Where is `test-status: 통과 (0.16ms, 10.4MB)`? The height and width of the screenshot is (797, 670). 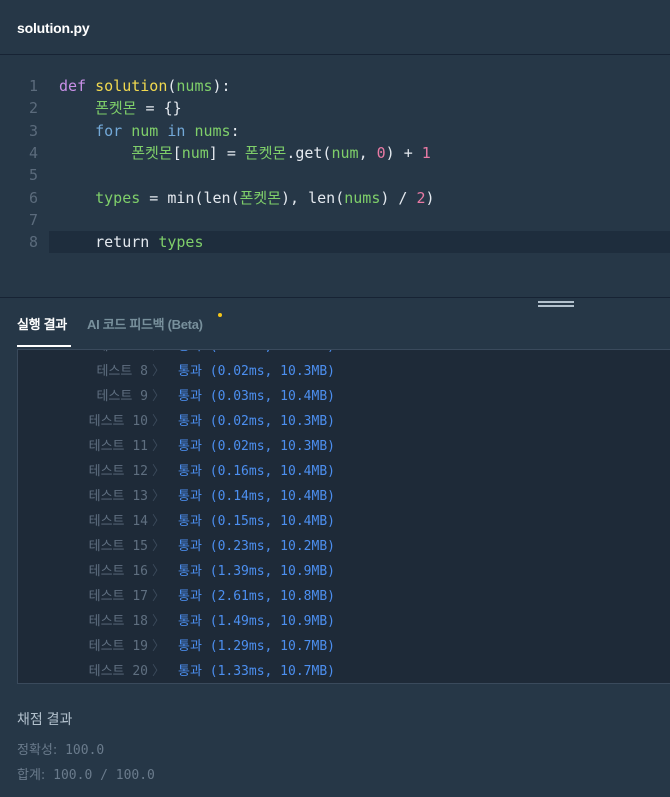
test-status: 통과 (0.16ms, 10.4MB) is located at coordinates (256, 471).